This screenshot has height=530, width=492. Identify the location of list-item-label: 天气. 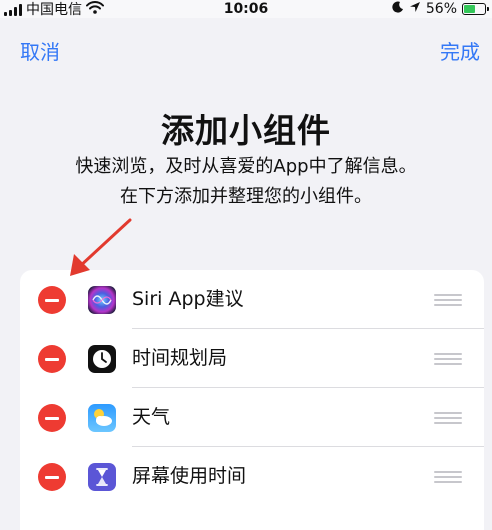
(151, 417).